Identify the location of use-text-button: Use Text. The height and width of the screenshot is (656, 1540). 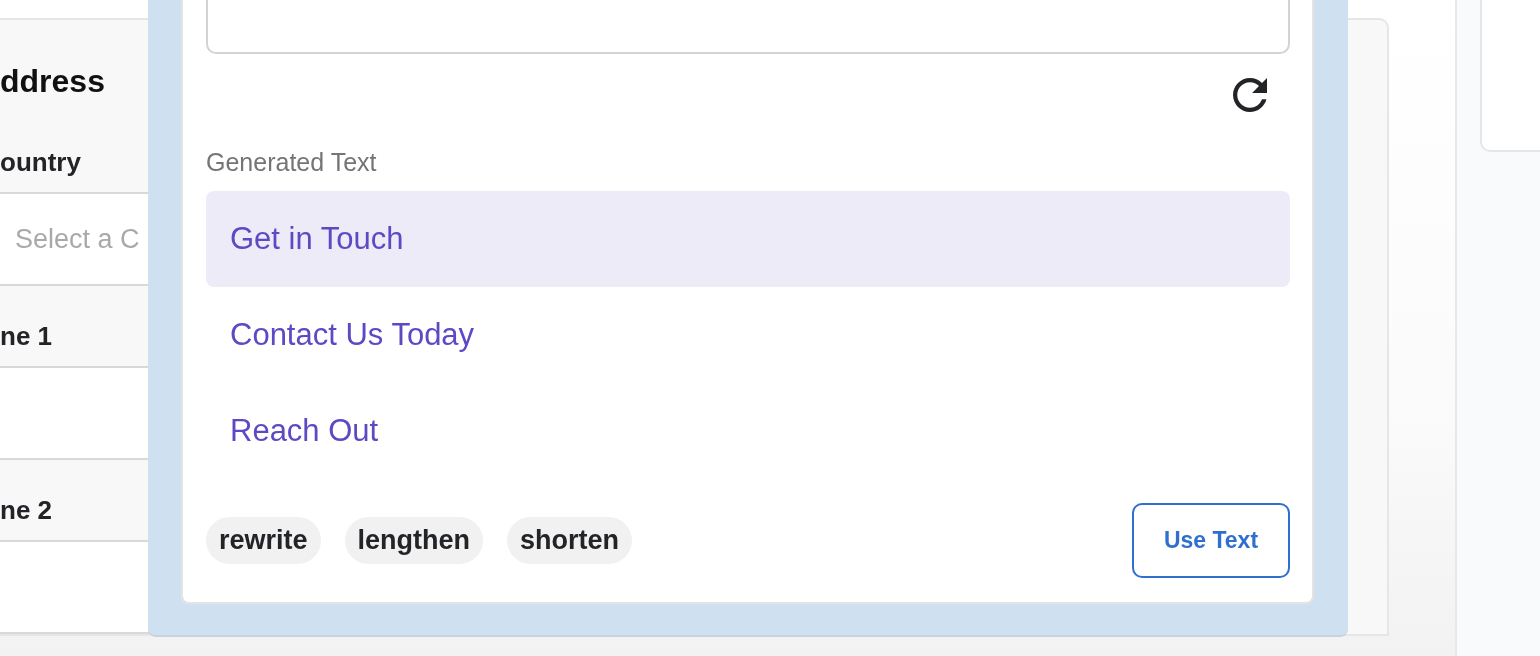
(1211, 540).